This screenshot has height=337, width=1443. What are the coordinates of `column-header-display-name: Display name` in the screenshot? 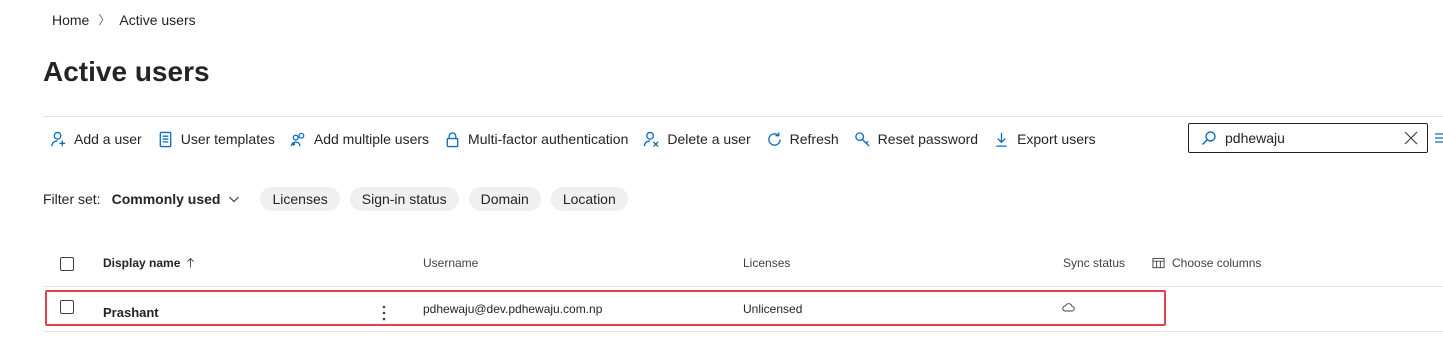 It's located at (149, 263).